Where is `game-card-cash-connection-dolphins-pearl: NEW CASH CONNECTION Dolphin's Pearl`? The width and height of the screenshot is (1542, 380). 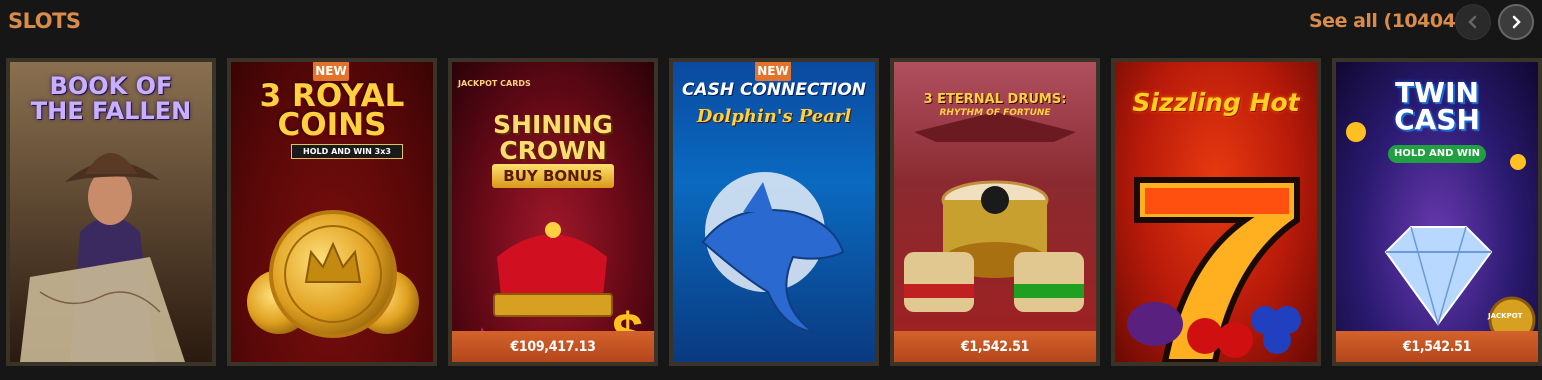 game-card-cash-connection-dolphins-pearl: NEW CASH CONNECTION Dolphin's Pearl is located at coordinates (774, 212).